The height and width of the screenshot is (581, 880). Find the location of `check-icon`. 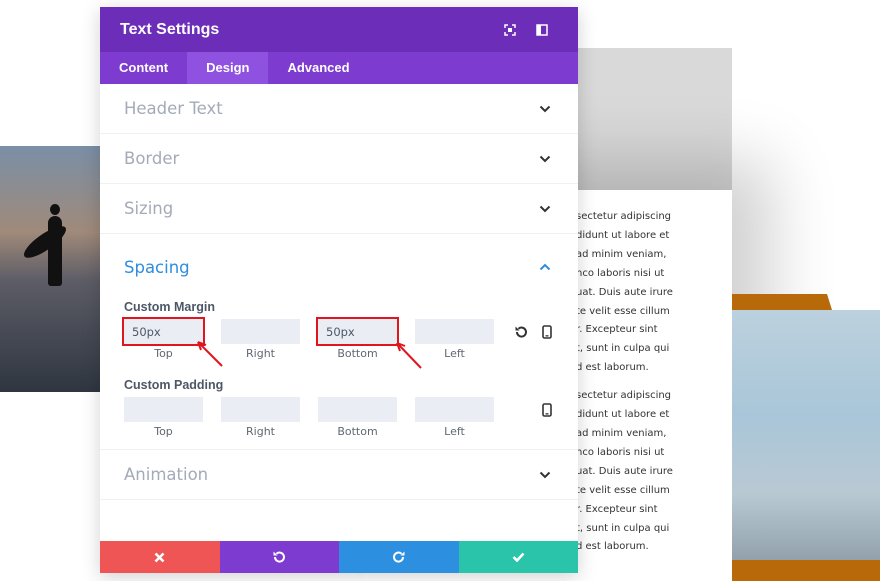

check-icon is located at coordinates (518, 557).